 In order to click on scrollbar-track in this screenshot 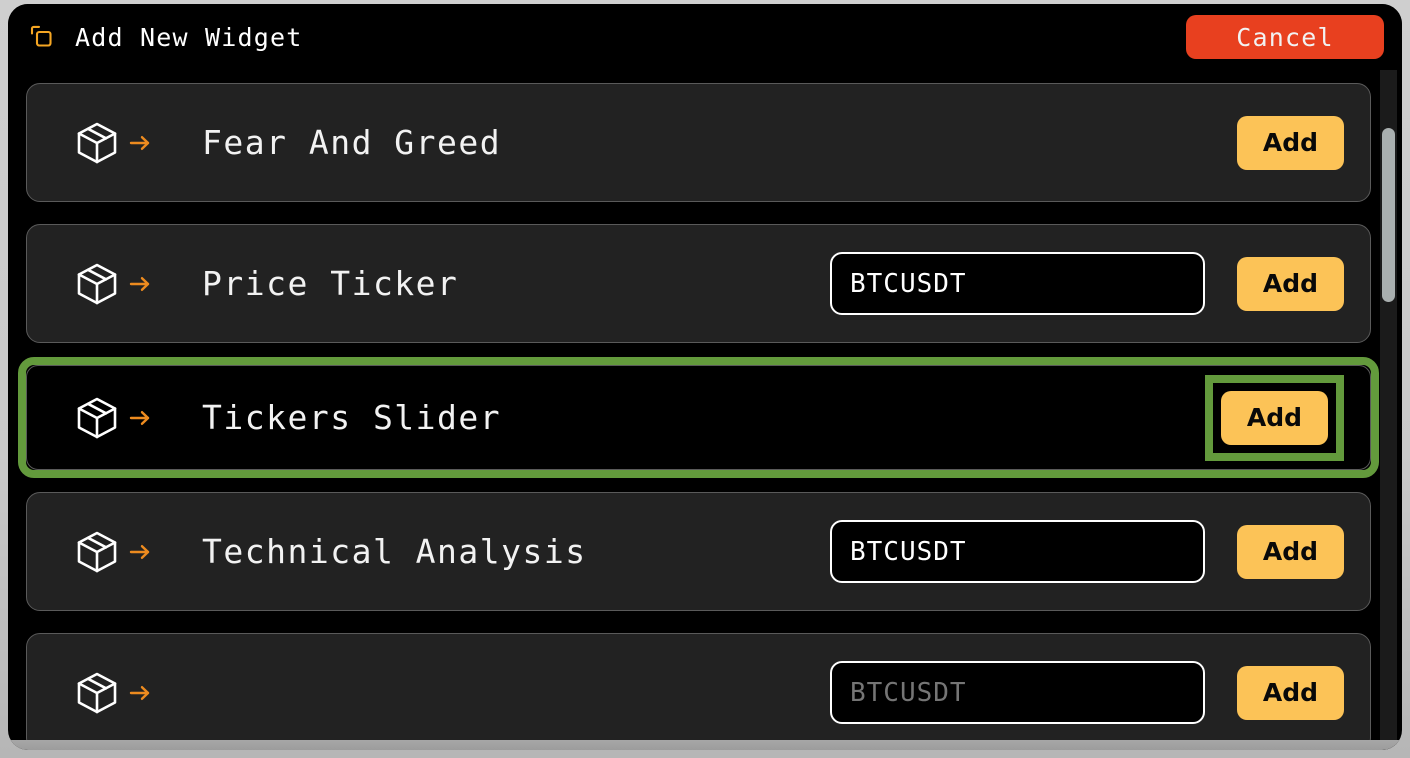, I will do `click(1388, 406)`.